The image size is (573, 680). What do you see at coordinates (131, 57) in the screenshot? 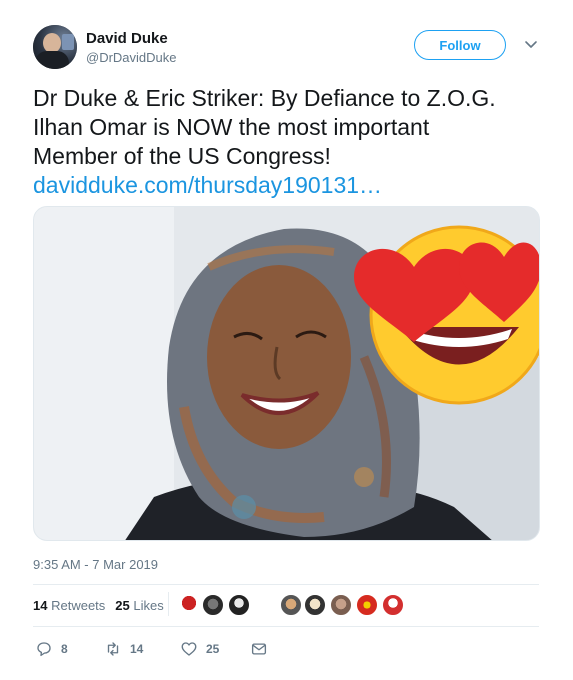
I see `author-handle: @DrDavidDuke` at bounding box center [131, 57].